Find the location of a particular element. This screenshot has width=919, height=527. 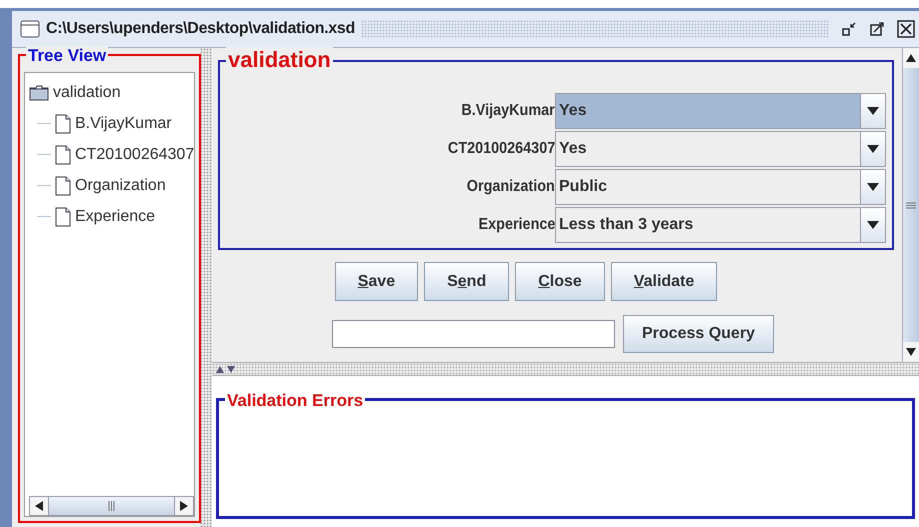

up-arrow-icon is located at coordinates (911, 58).